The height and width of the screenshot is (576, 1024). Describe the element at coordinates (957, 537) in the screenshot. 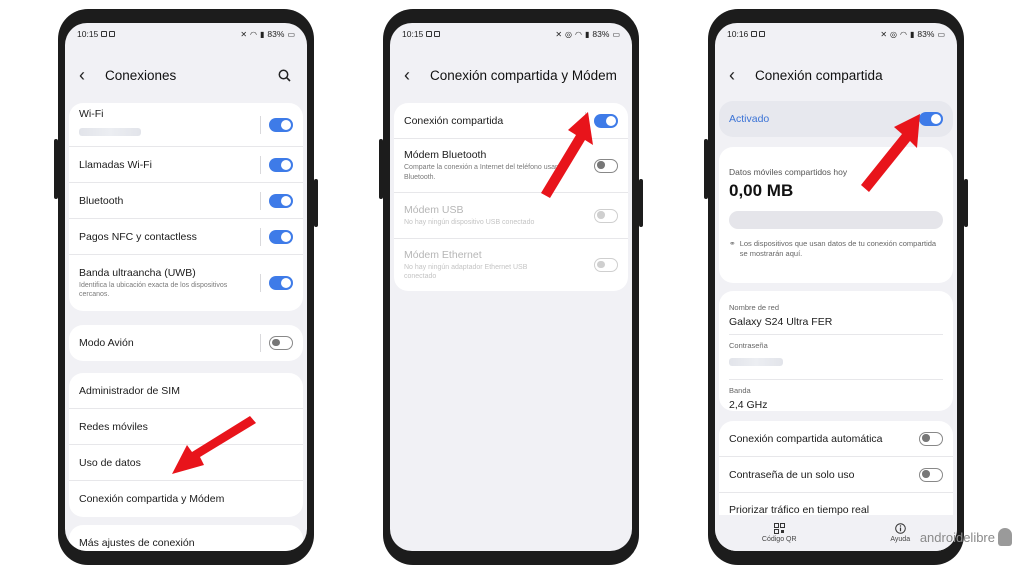

I see `watermark-text: androidelibre` at that location.